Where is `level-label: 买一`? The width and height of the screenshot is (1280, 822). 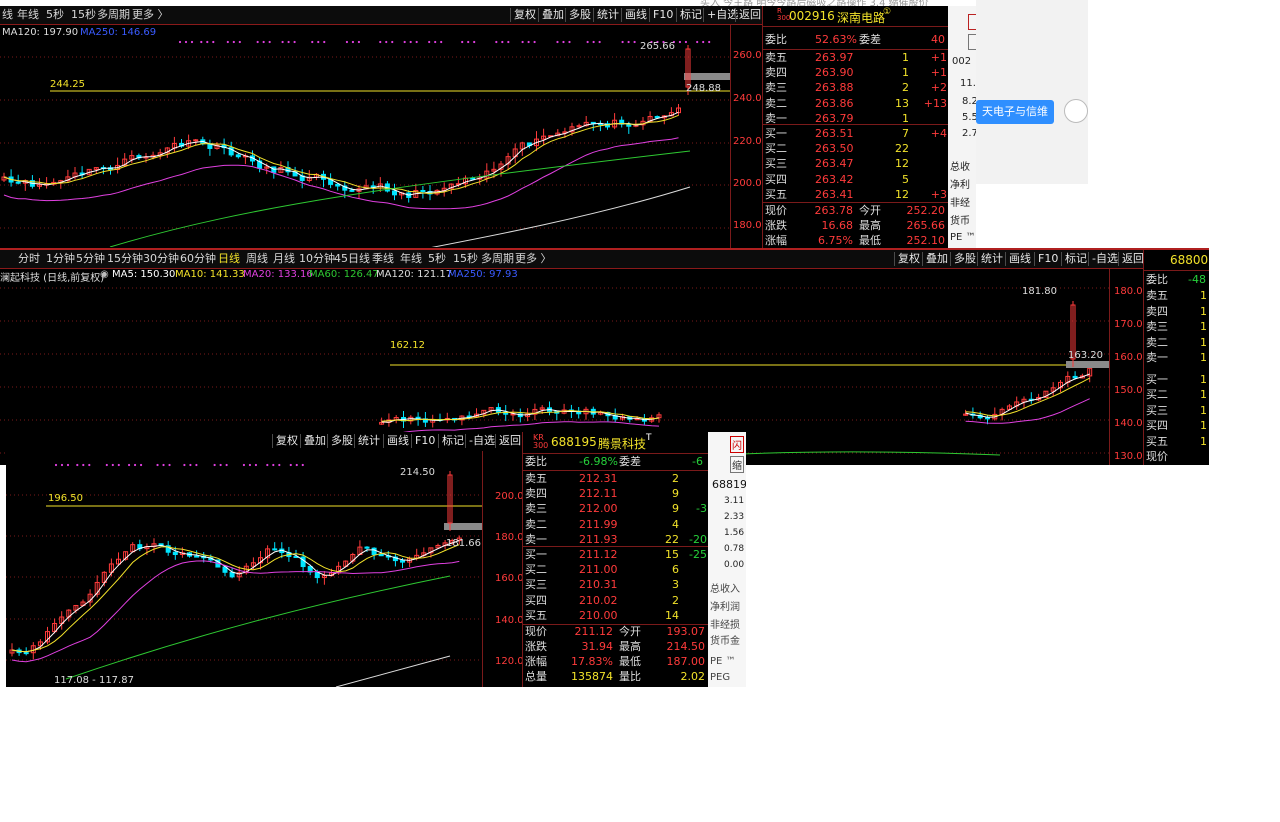 level-label: 买一 is located at coordinates (536, 554).